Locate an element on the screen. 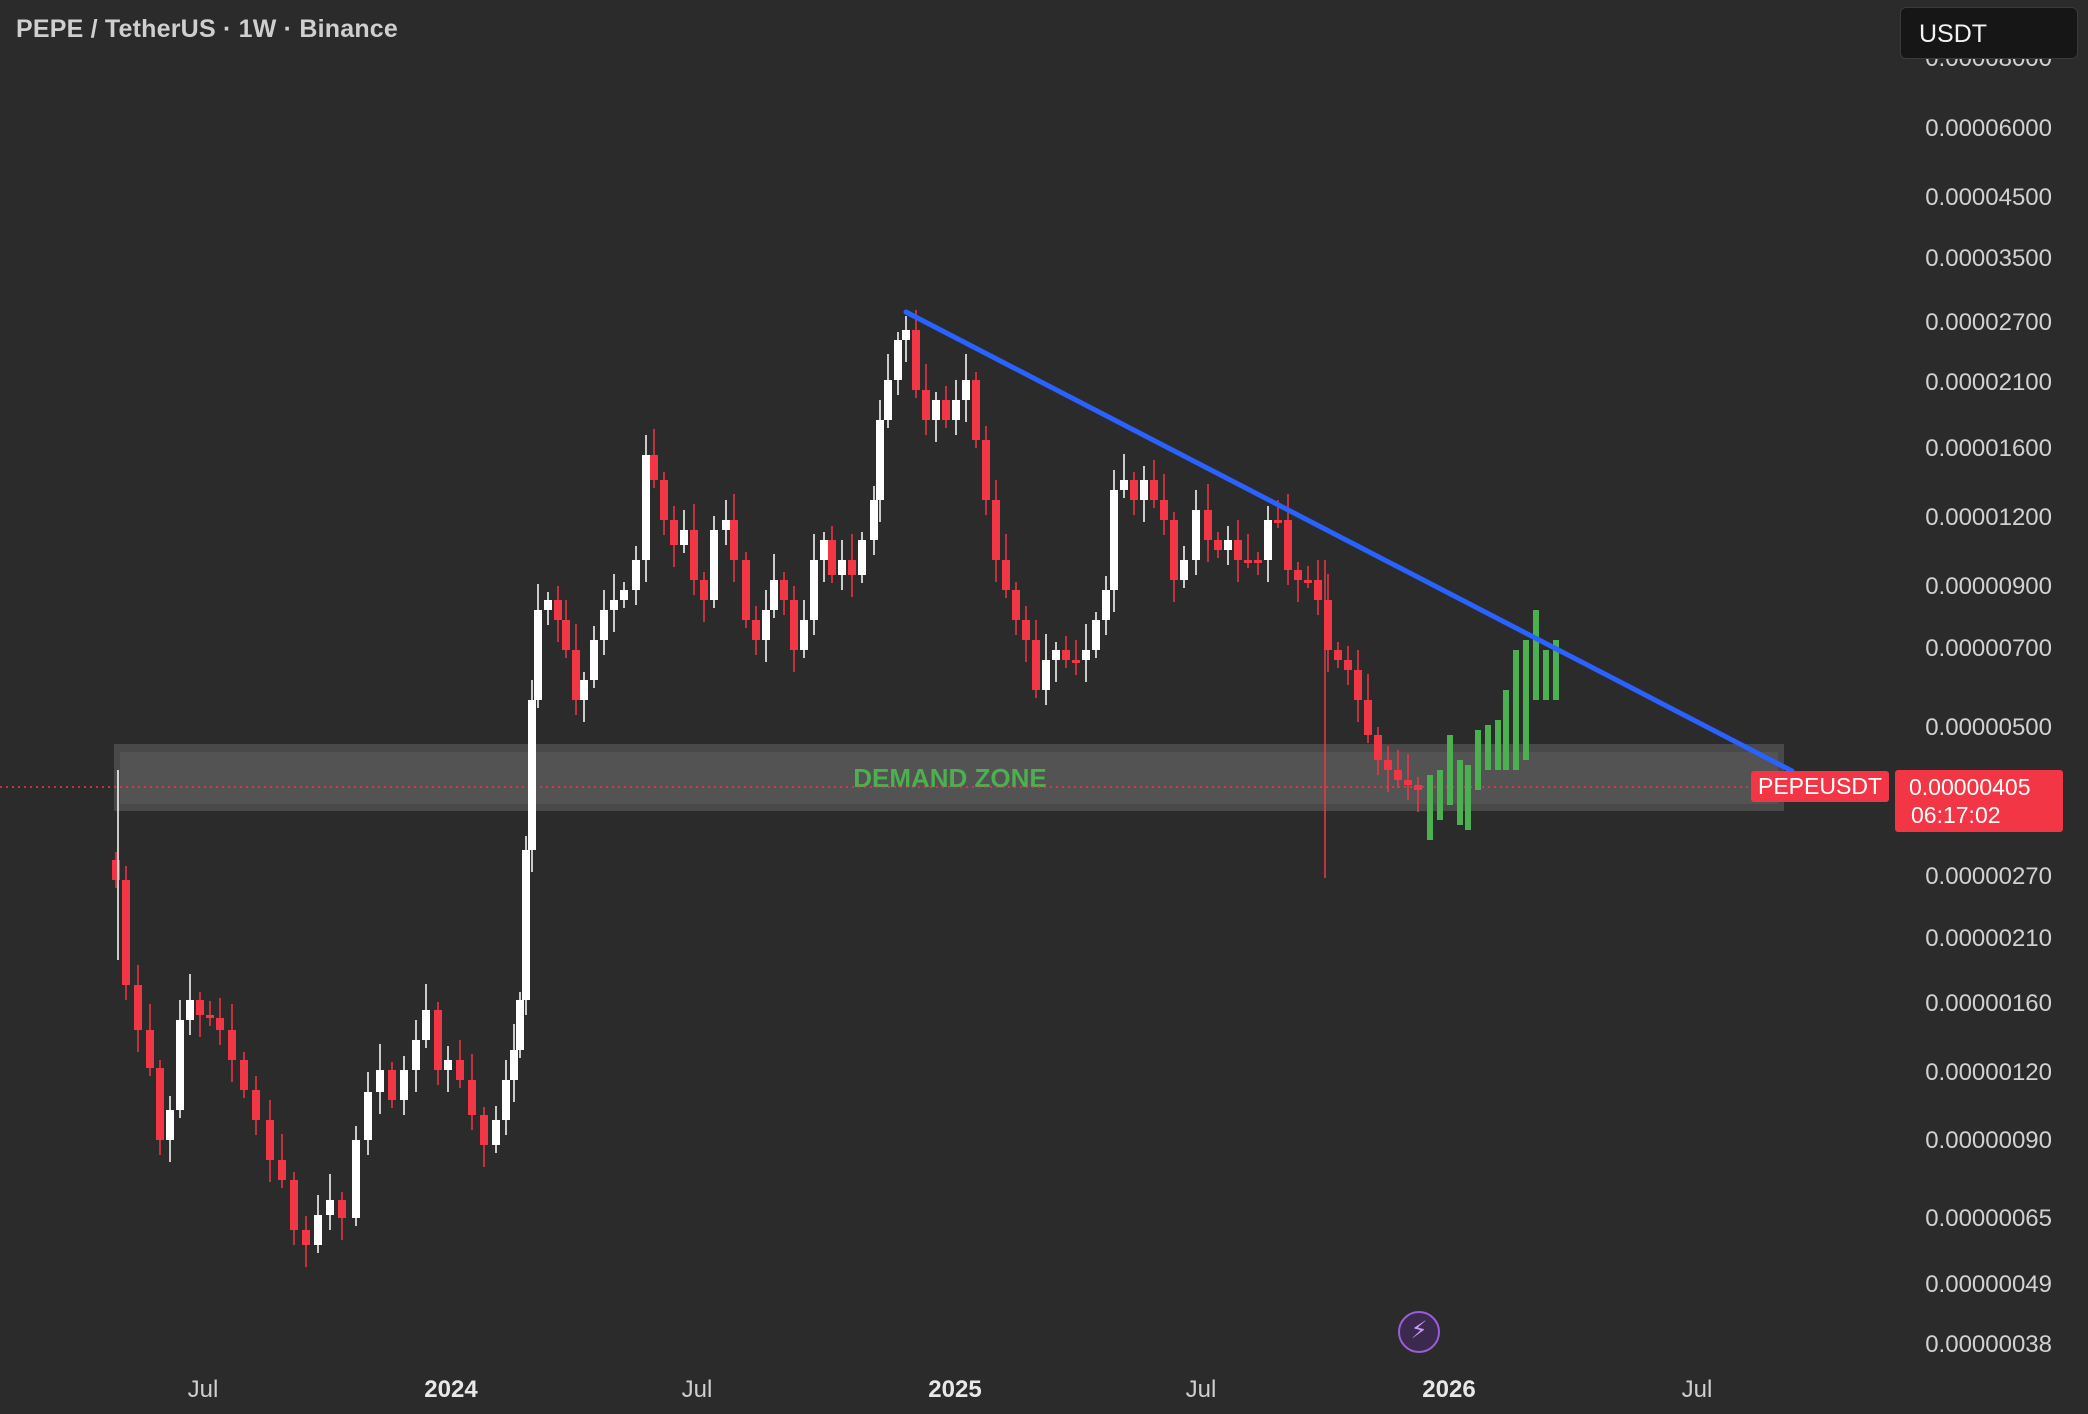 The height and width of the screenshot is (1414, 2088). current-price-label: 0.00000405 is located at coordinates (1970, 787).